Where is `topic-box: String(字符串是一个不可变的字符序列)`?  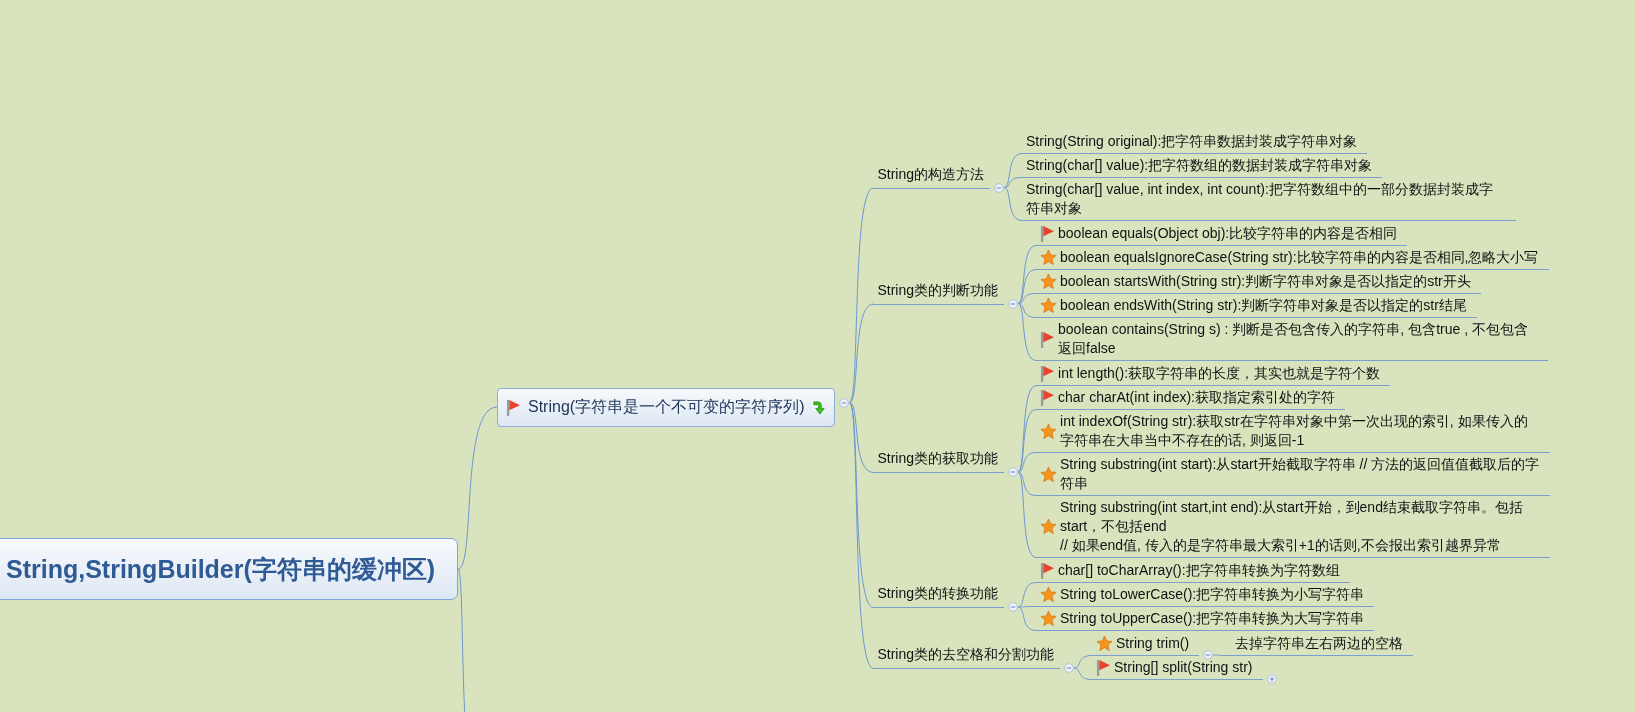 topic-box: String(字符串是一个不可变的字符序列) is located at coordinates (666, 407).